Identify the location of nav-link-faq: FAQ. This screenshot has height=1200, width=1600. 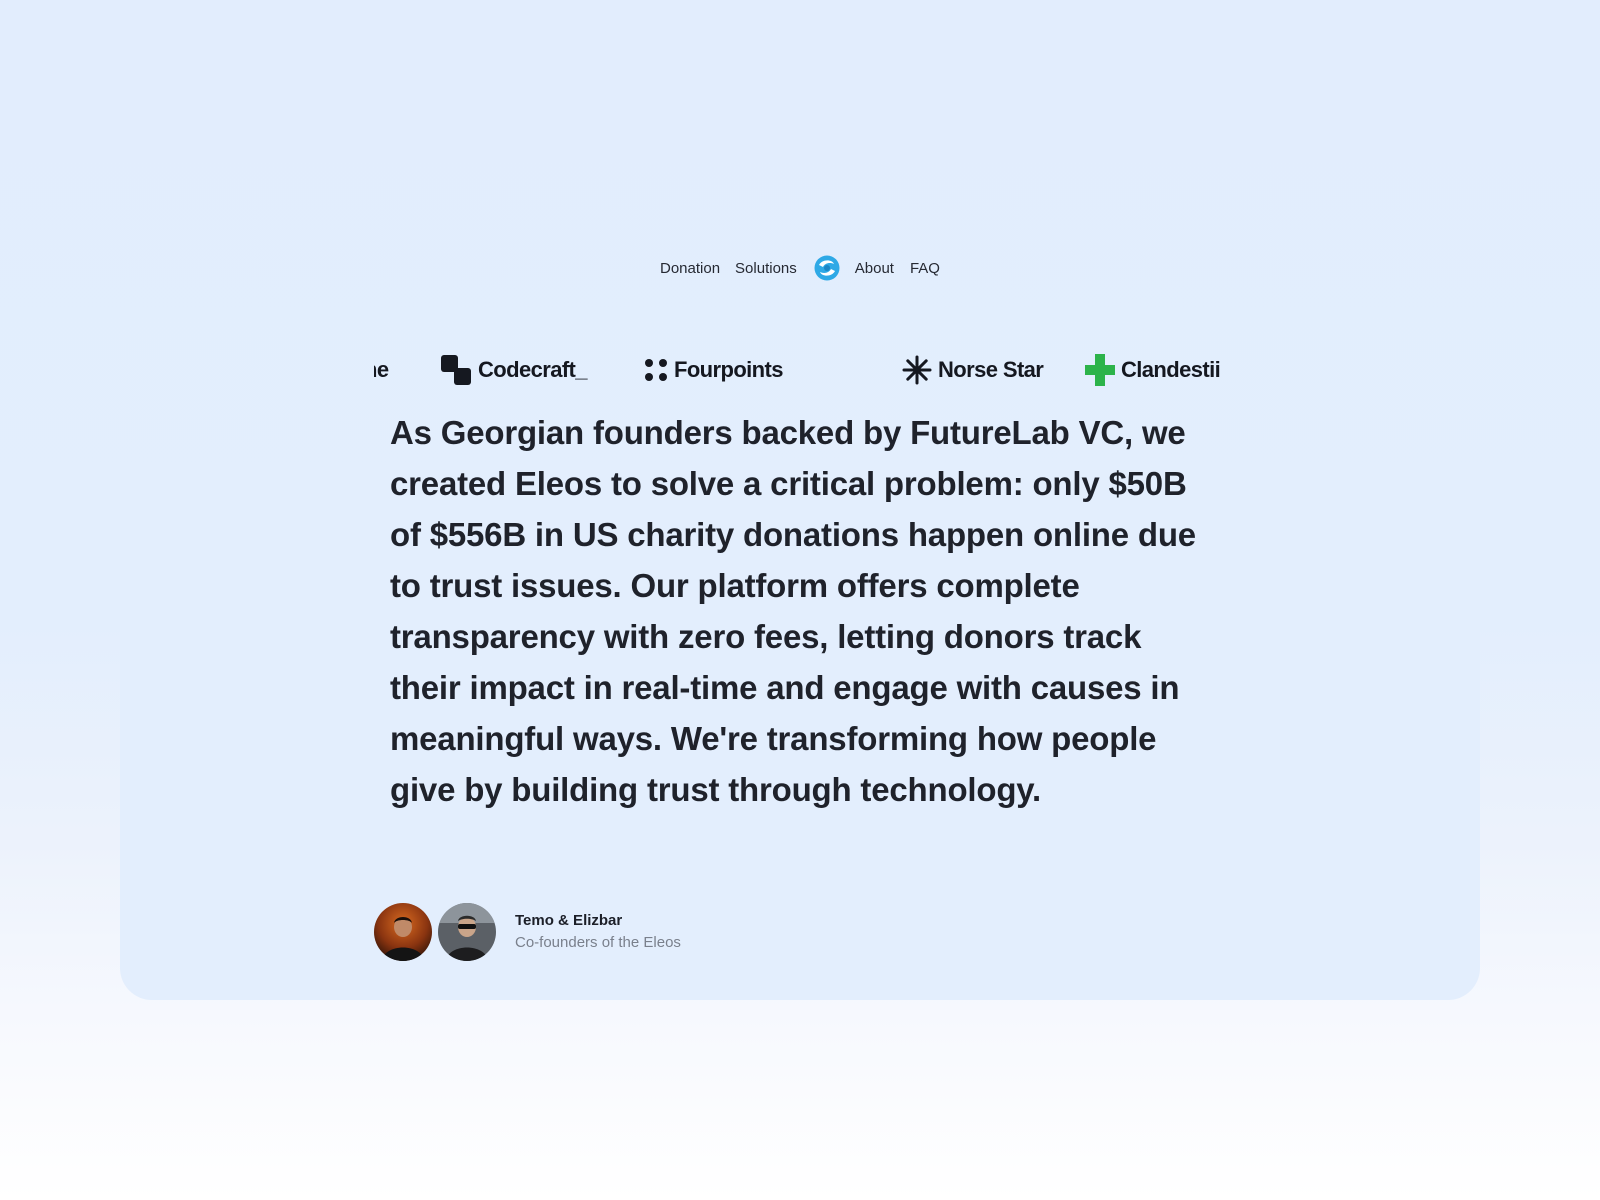
(925, 268).